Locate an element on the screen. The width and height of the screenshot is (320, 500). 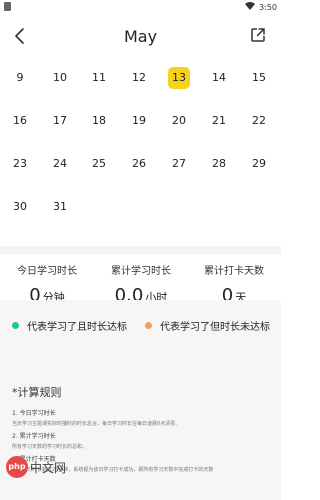
calendar-day: 10 is located at coordinates (60, 78).